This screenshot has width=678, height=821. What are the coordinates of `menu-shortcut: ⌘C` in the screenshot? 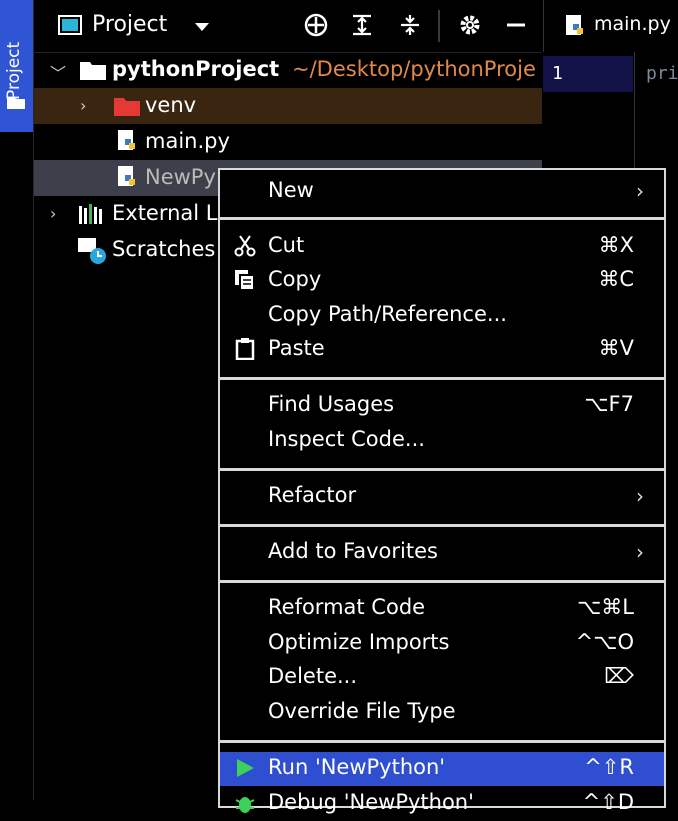 It's located at (616, 279).